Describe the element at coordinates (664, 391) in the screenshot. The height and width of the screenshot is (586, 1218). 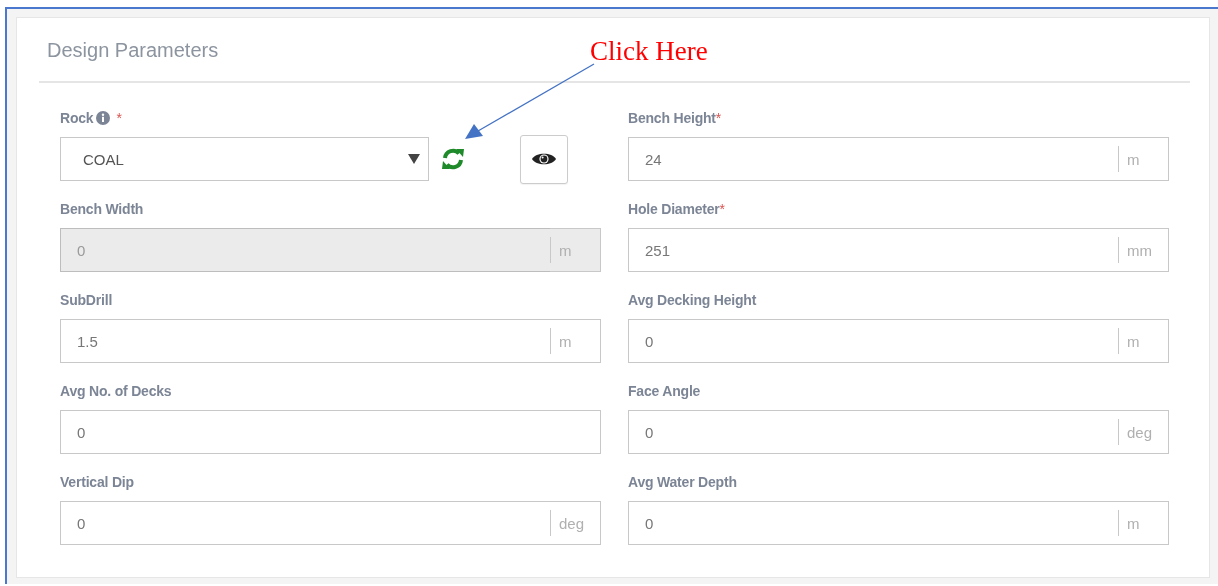
I see `field-label: Face Angle` at that location.